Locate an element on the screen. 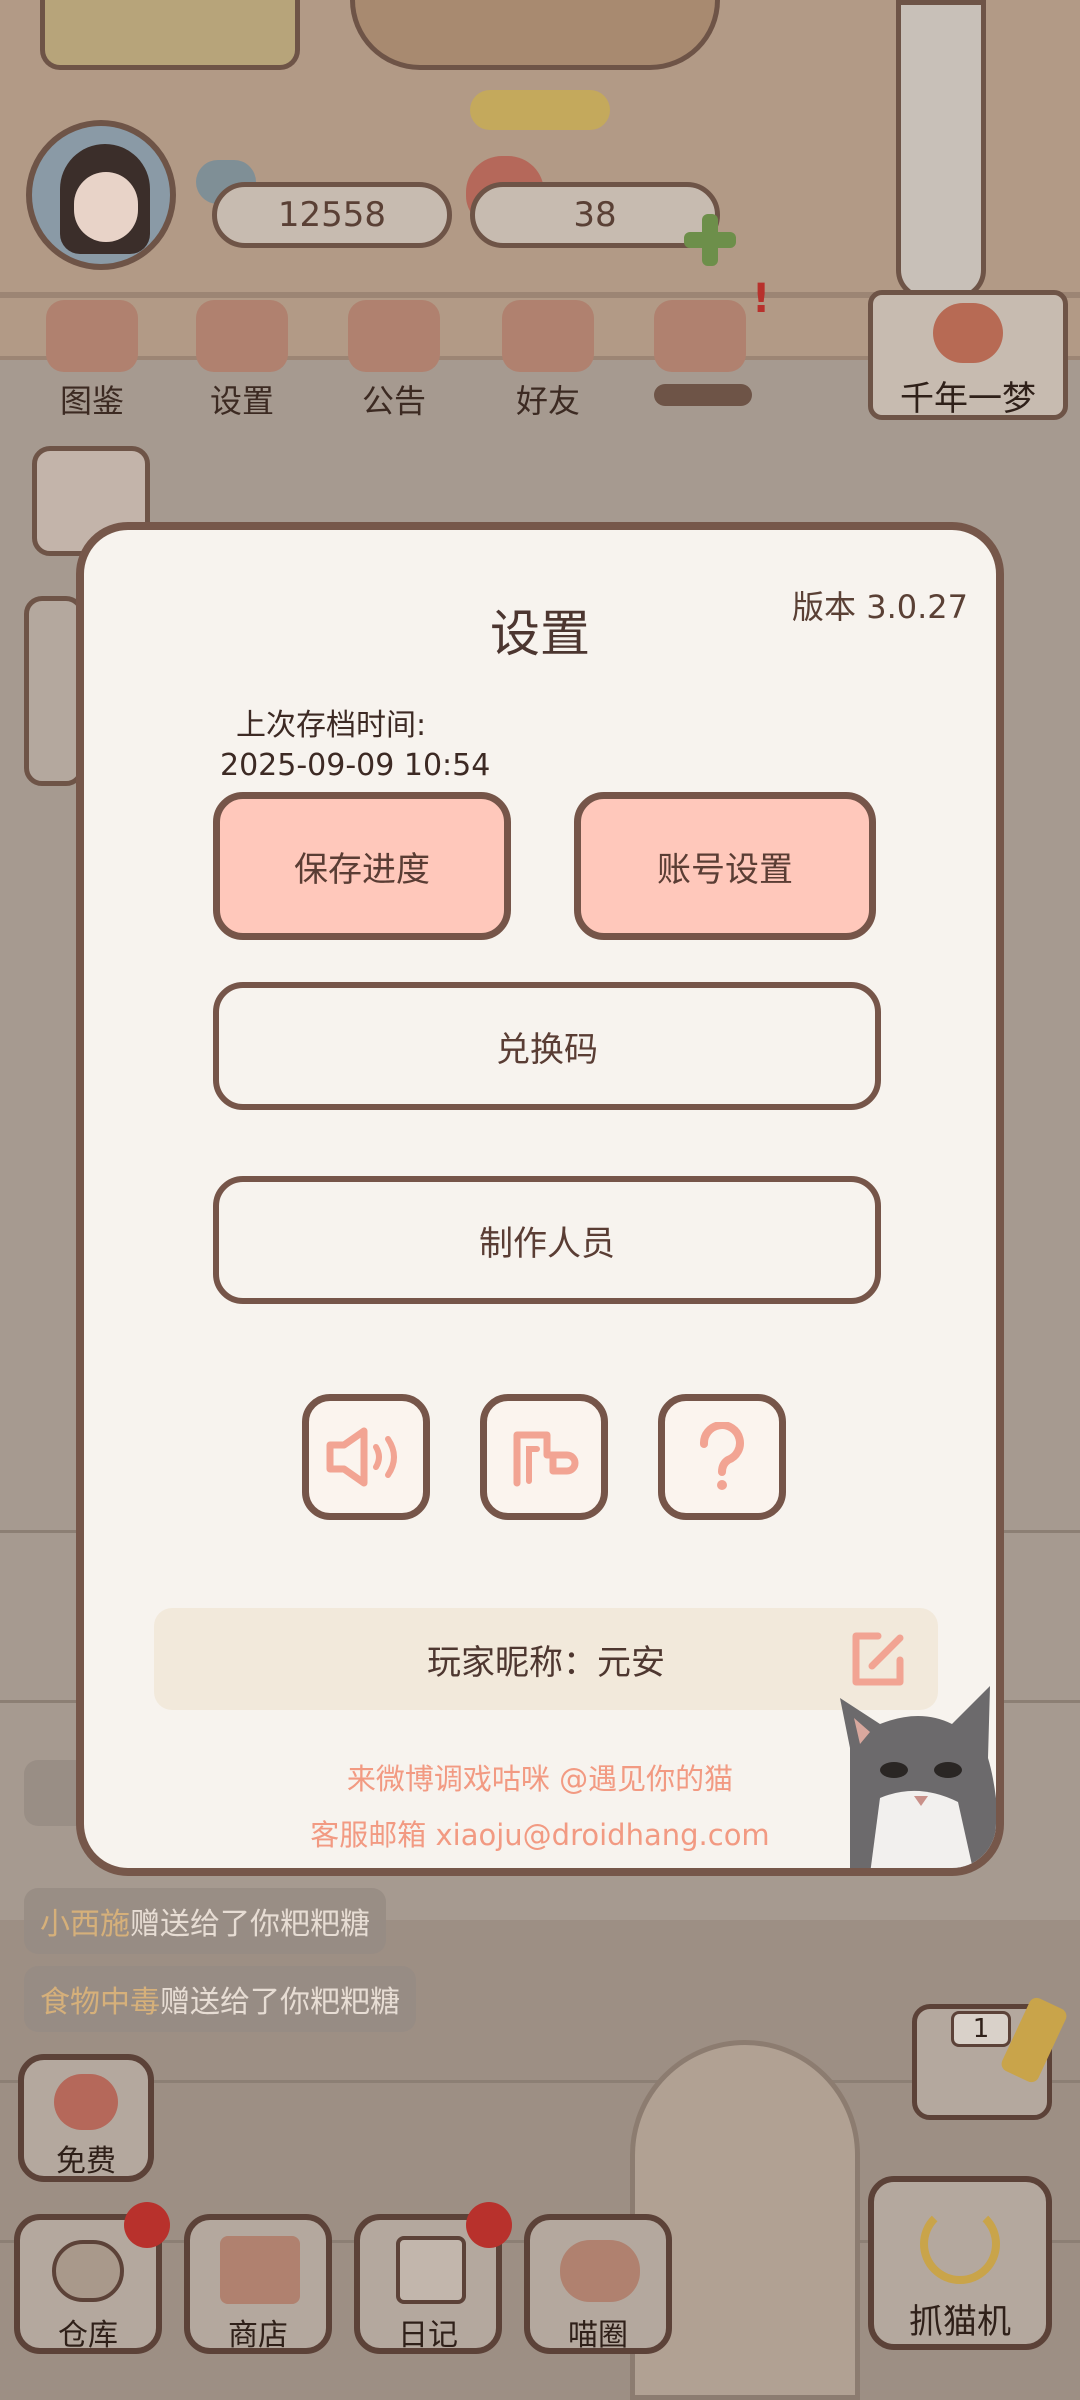  last-save-label: 上次存档时间: is located at coordinates (331, 725).